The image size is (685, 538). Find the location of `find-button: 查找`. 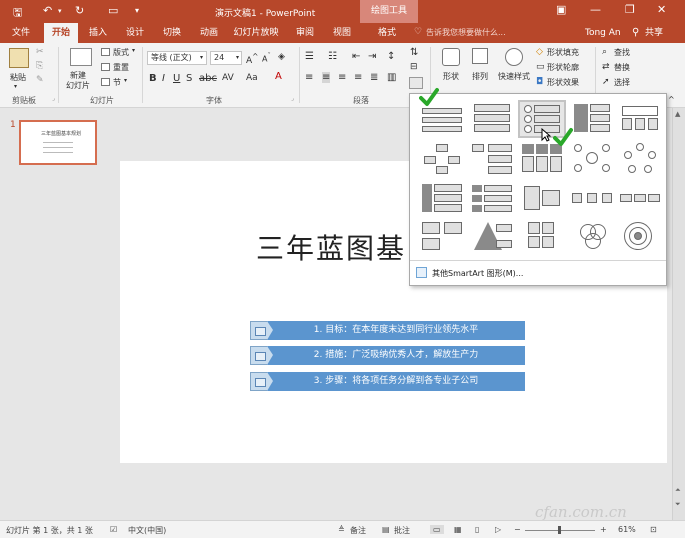

find-button: 查找 is located at coordinates (622, 52).